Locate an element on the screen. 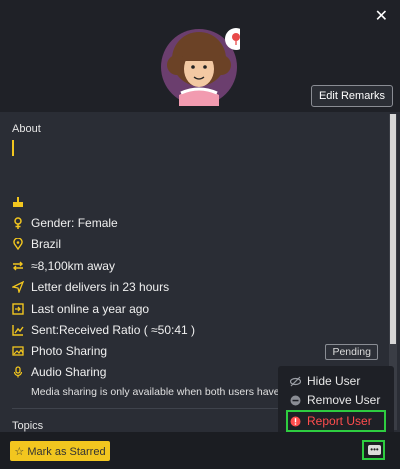 Image resolution: width=400 pixels, height=469 pixels. ratio-row: Sent:Received Ratio ( ≈50:41 ) is located at coordinates (103, 330).